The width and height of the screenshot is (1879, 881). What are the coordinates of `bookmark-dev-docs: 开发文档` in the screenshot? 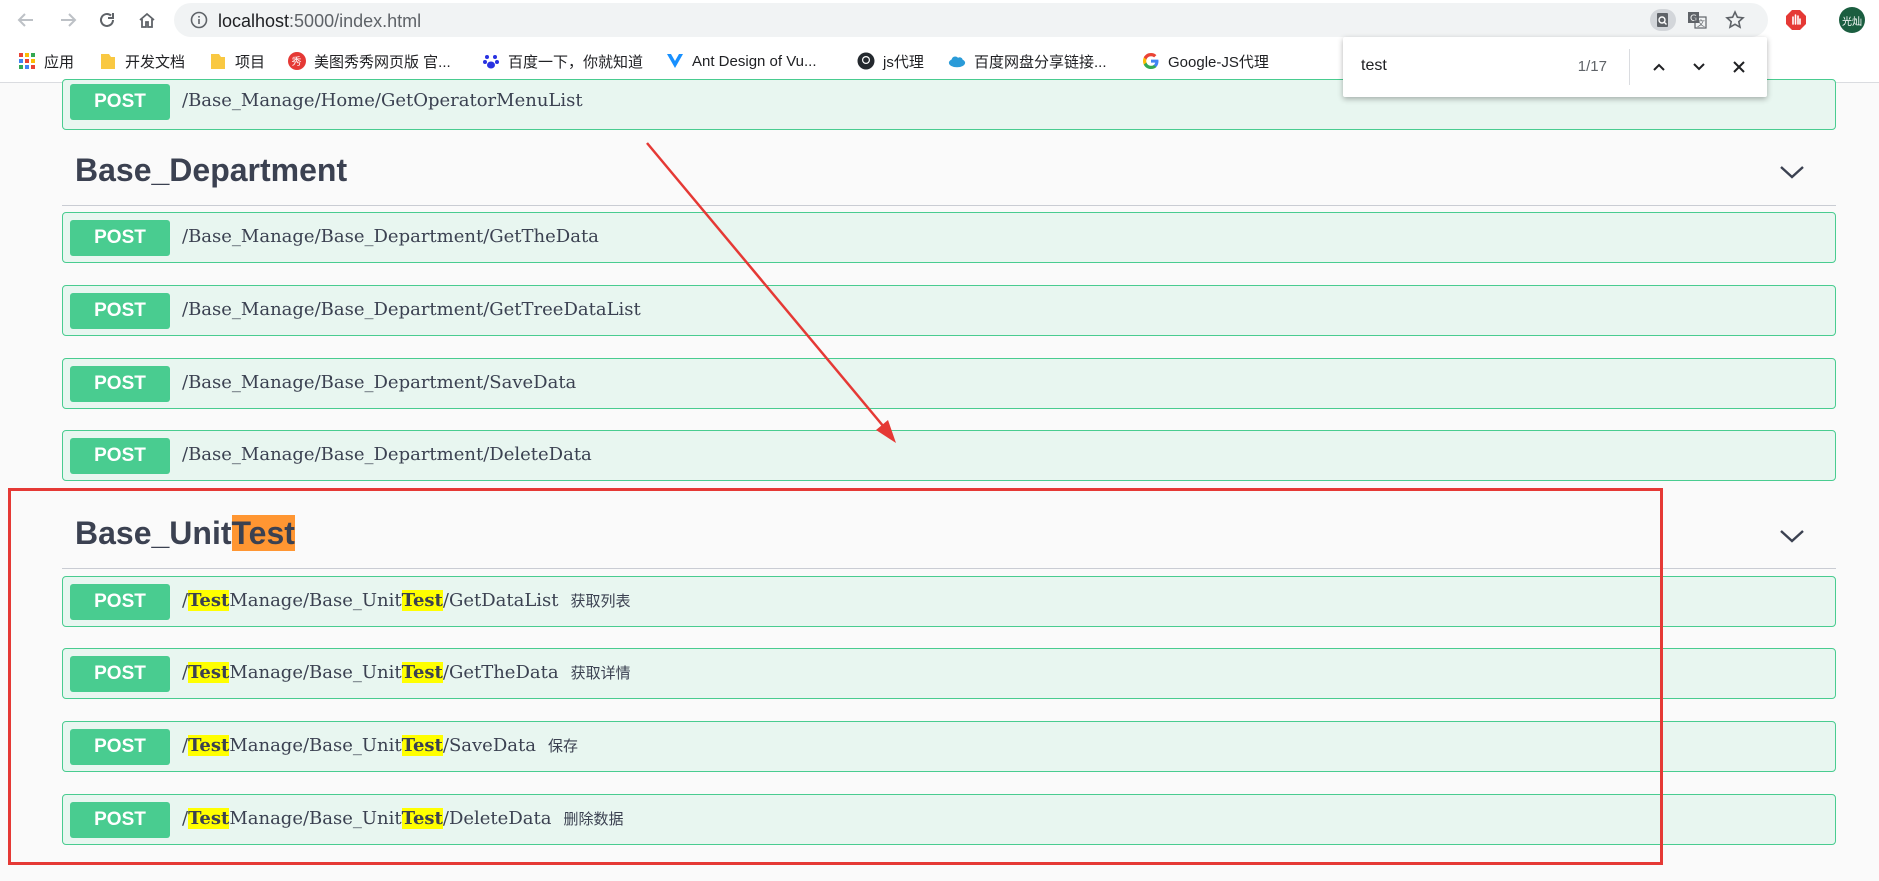 It's located at (142, 61).